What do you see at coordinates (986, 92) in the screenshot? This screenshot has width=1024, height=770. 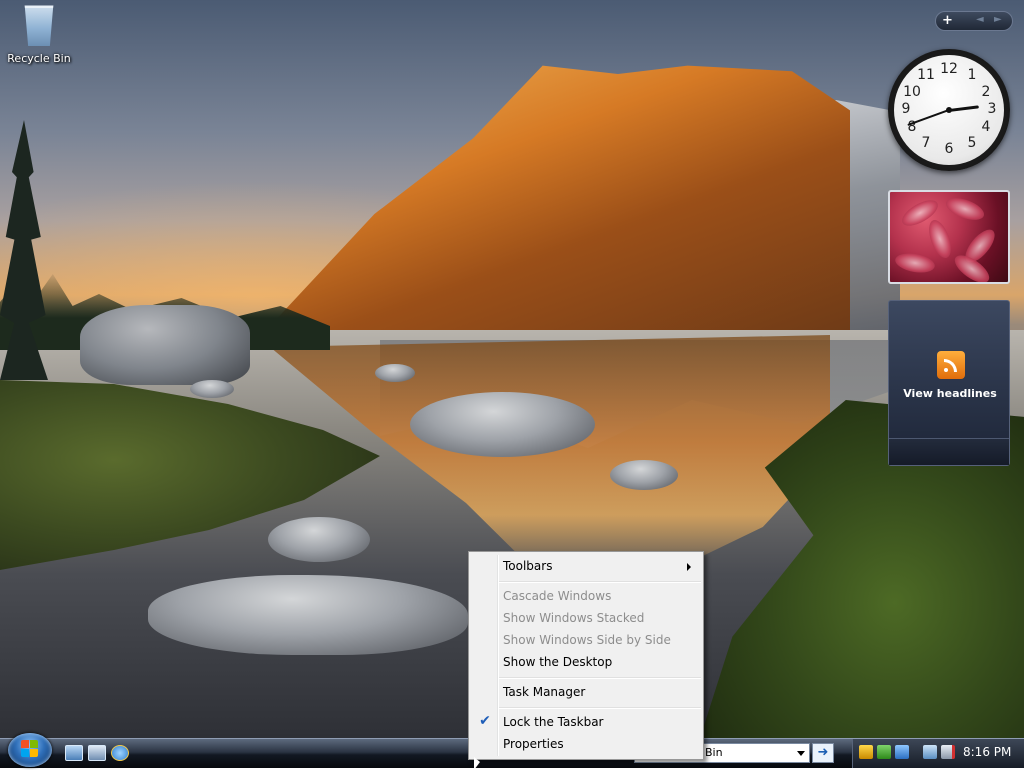 I see `clock-number: 2` at bounding box center [986, 92].